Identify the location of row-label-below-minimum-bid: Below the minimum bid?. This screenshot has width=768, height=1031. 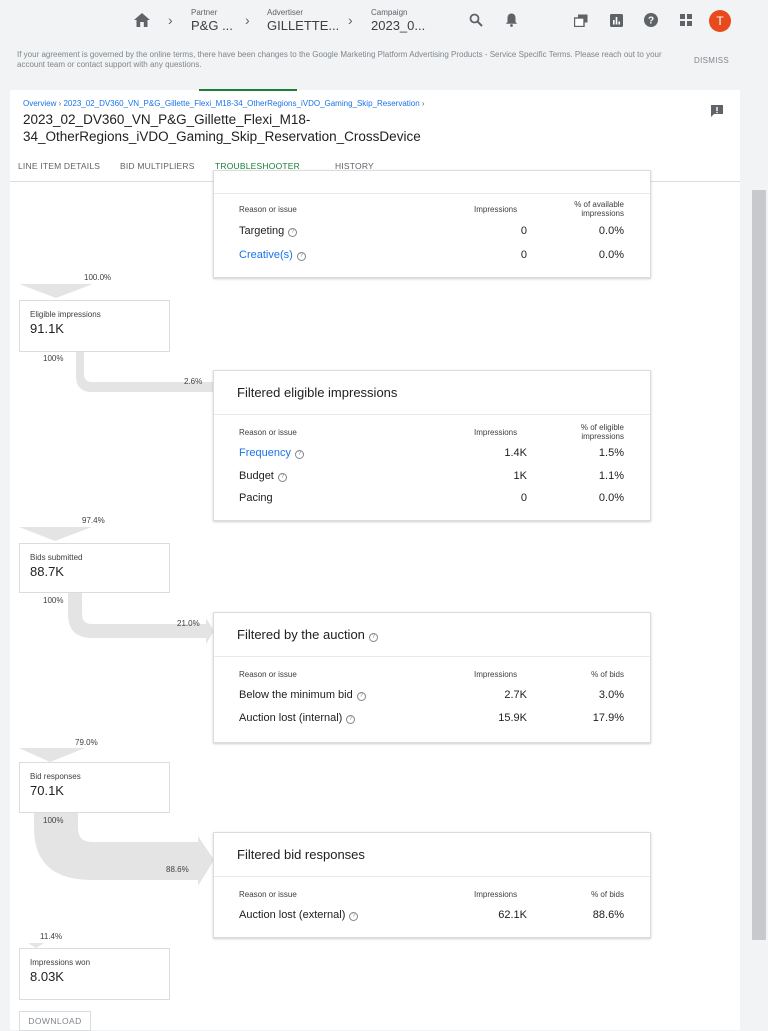
(302, 695).